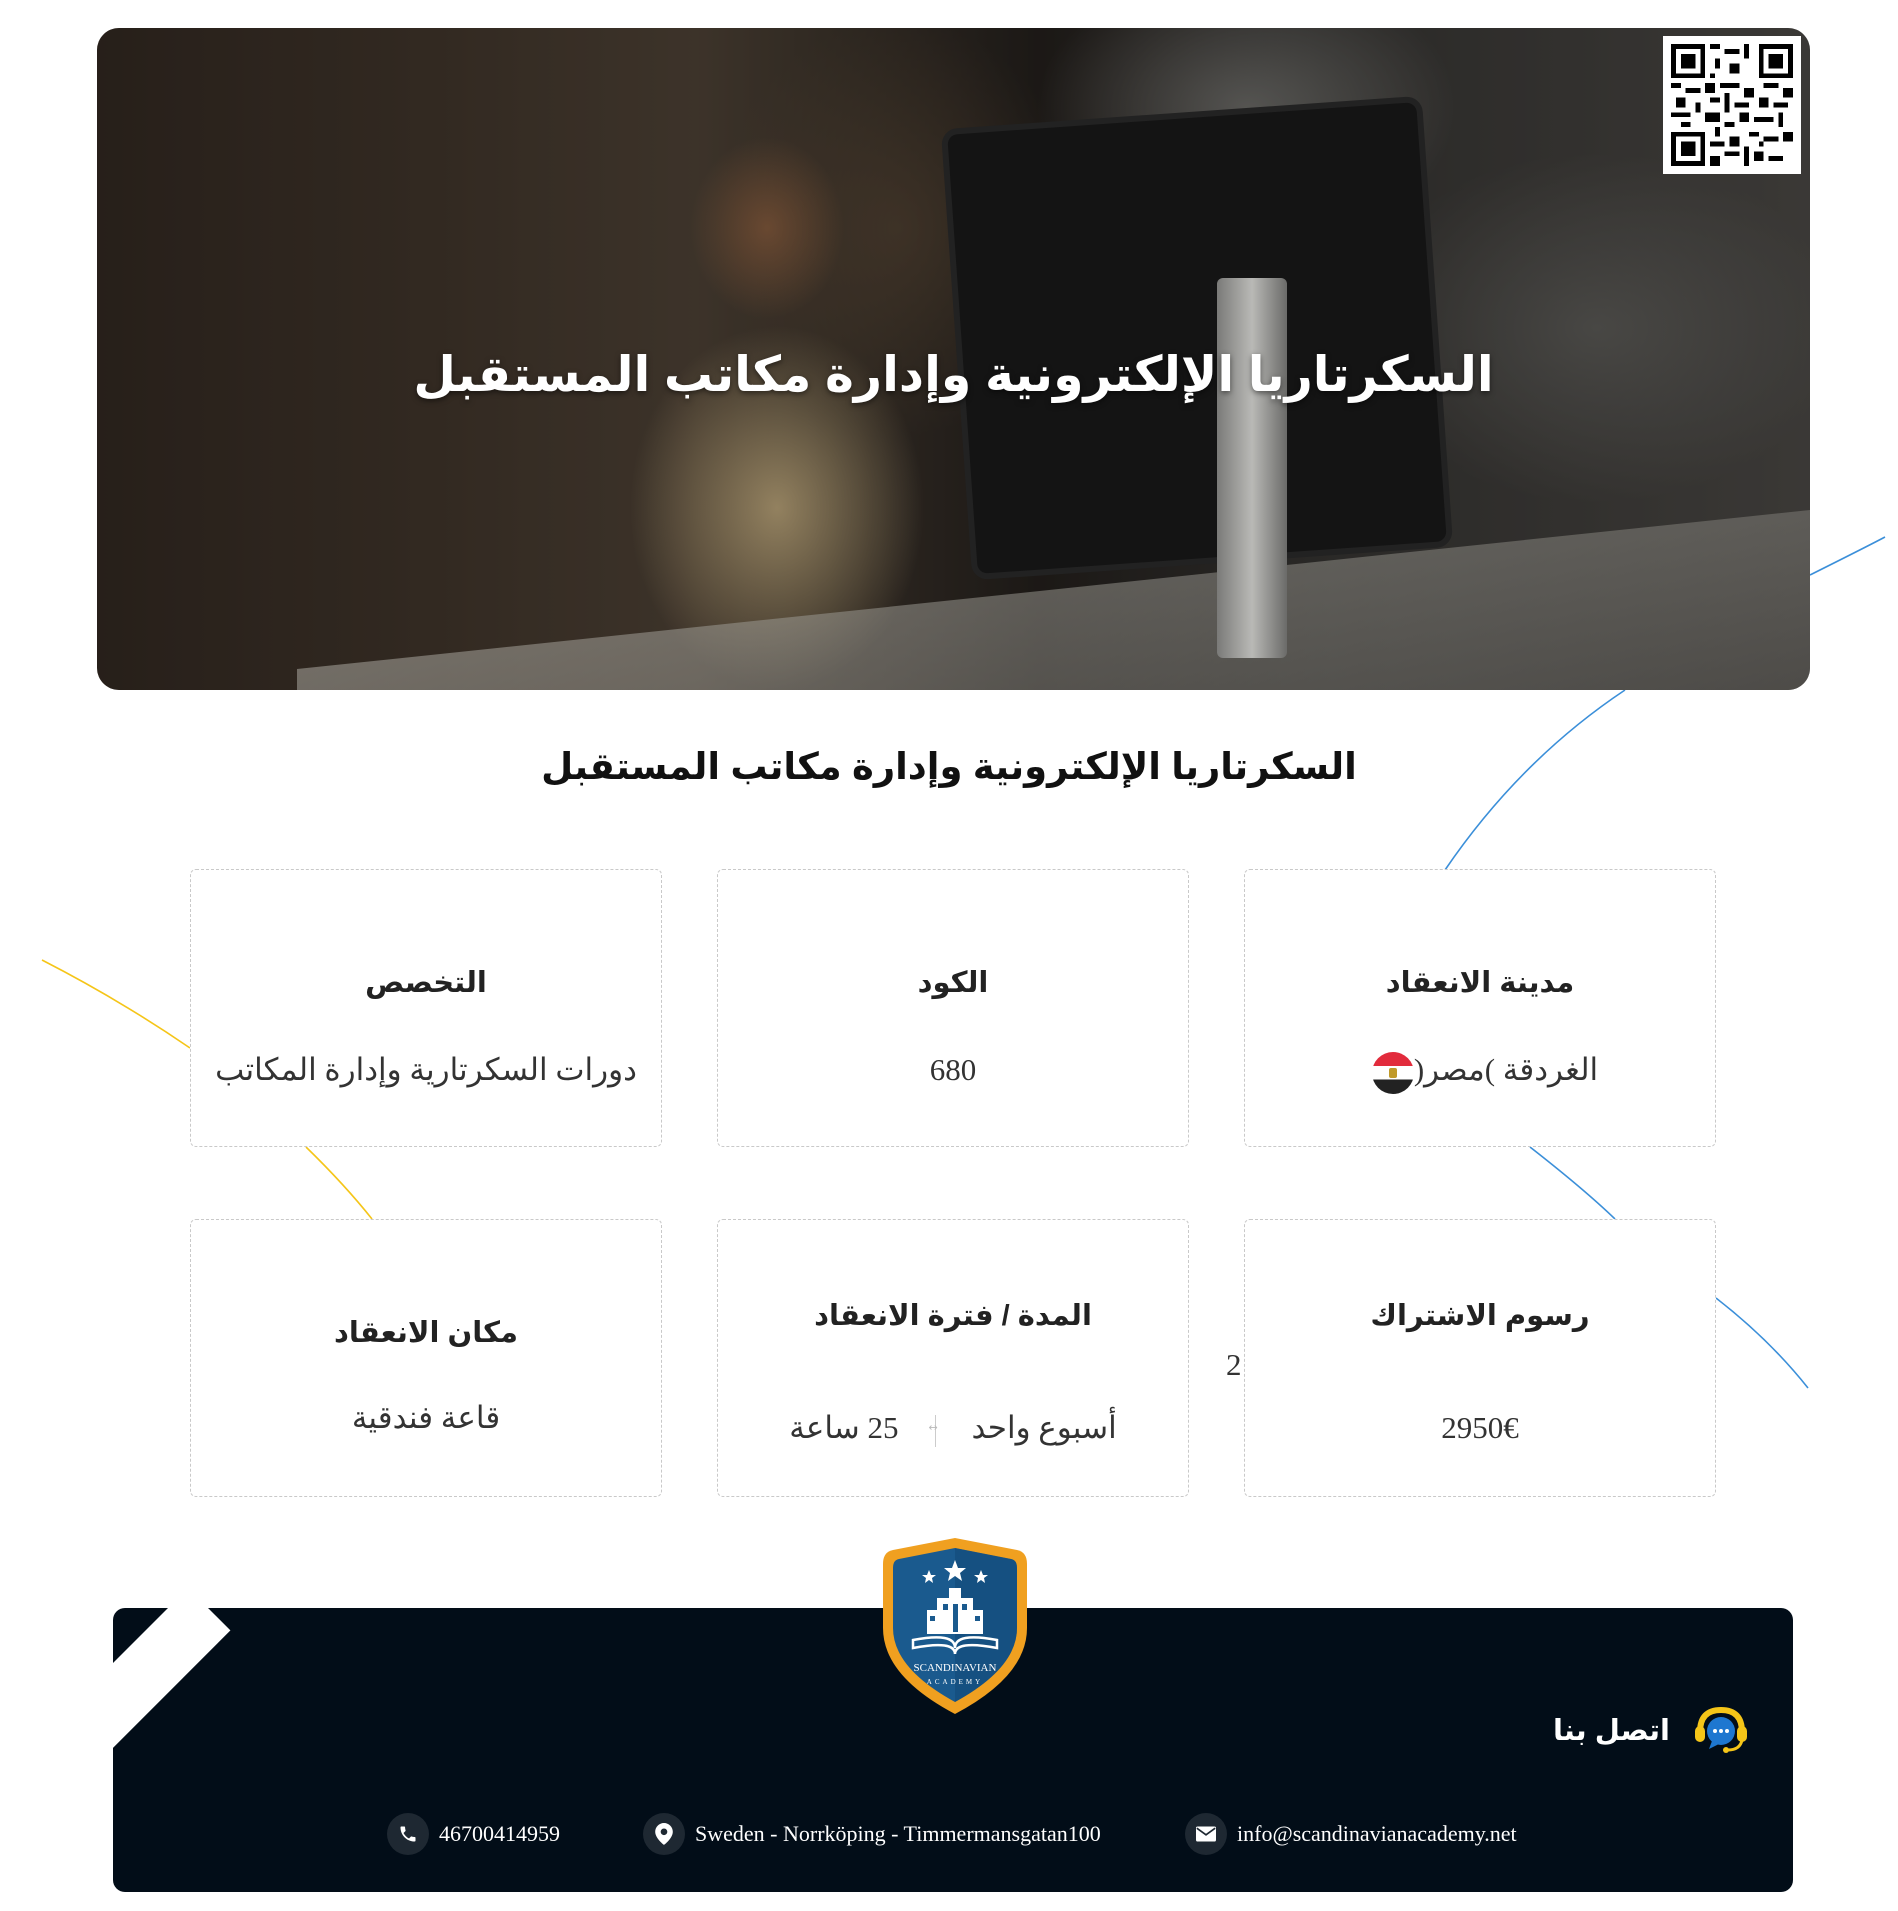 The height and width of the screenshot is (1911, 1898). What do you see at coordinates (1234, 1364) in the screenshot?
I see `stray-text: 2` at bounding box center [1234, 1364].